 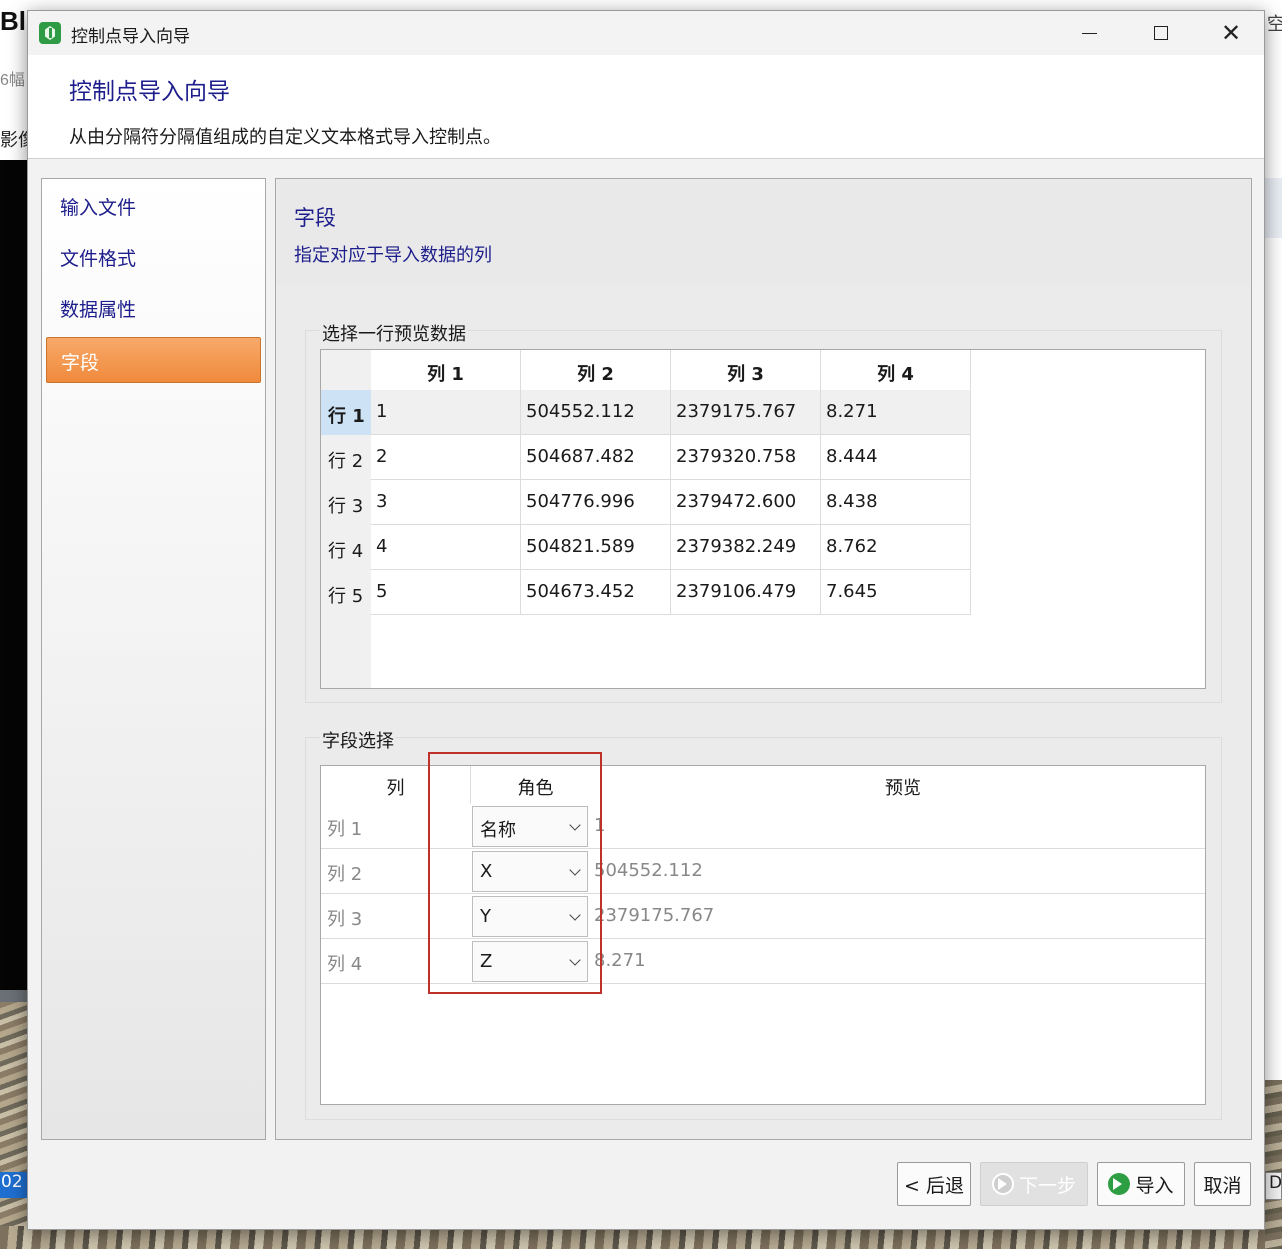 I want to click on cancel-button: 取消, so click(x=1222, y=1184).